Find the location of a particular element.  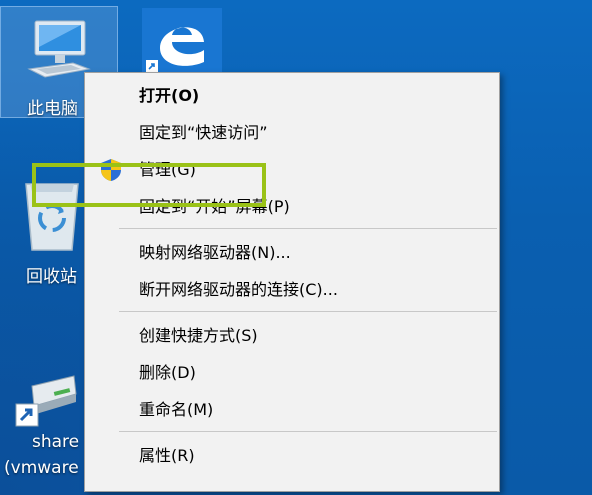

desktop-icon-label: 此电脑 is located at coordinates (52, 109).